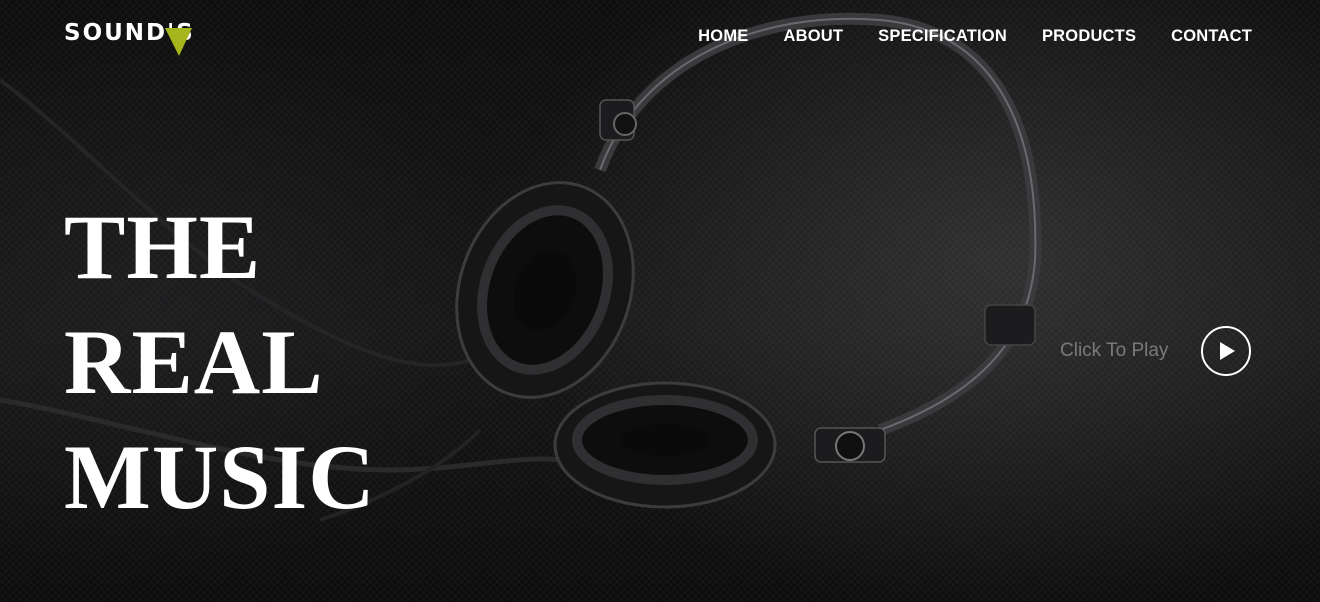 The image size is (1320, 602). I want to click on play-button, so click(1226, 351).